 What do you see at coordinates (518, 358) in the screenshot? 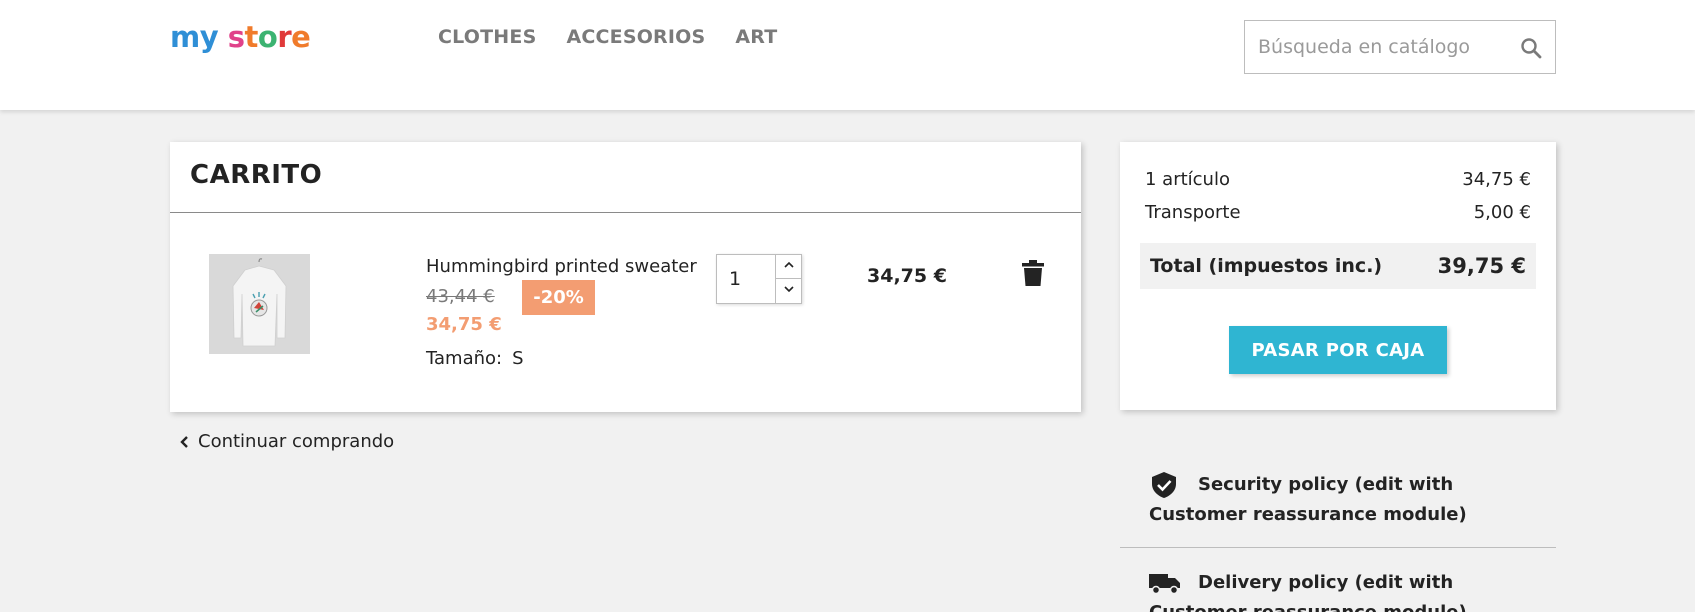
I see `size-value: S` at bounding box center [518, 358].